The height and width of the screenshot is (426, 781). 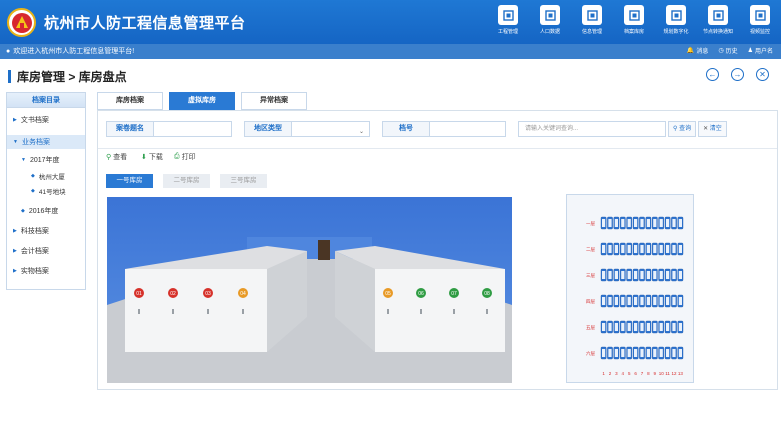 What do you see at coordinates (698, 50) in the screenshot?
I see `messages-button: 🔔 消息` at bounding box center [698, 50].